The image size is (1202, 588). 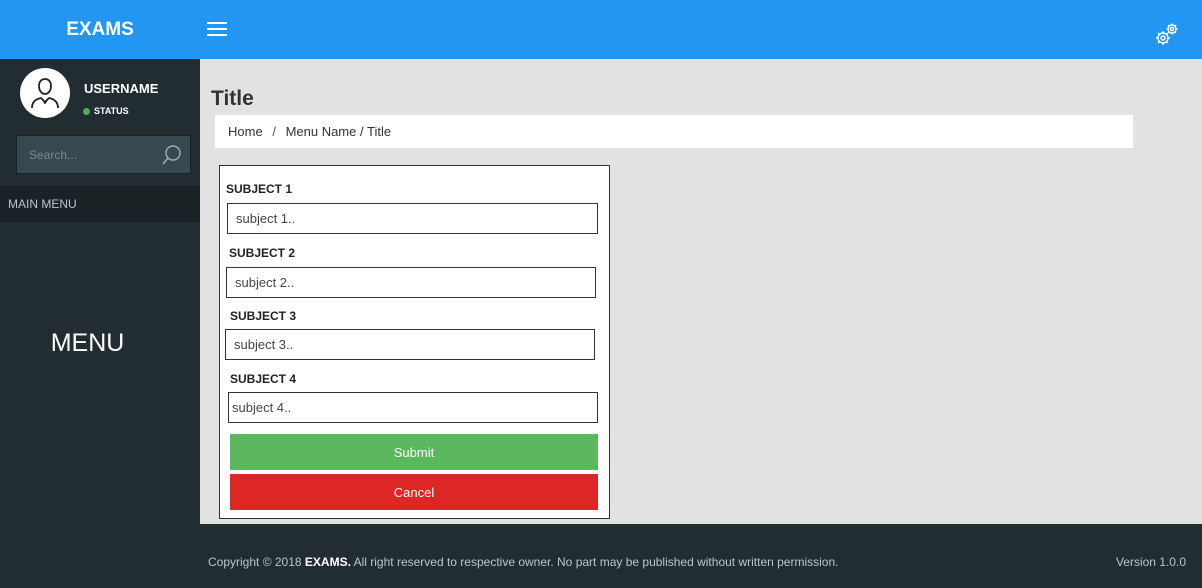 What do you see at coordinates (100, 29) in the screenshot?
I see `brand-logo: EXAMS` at bounding box center [100, 29].